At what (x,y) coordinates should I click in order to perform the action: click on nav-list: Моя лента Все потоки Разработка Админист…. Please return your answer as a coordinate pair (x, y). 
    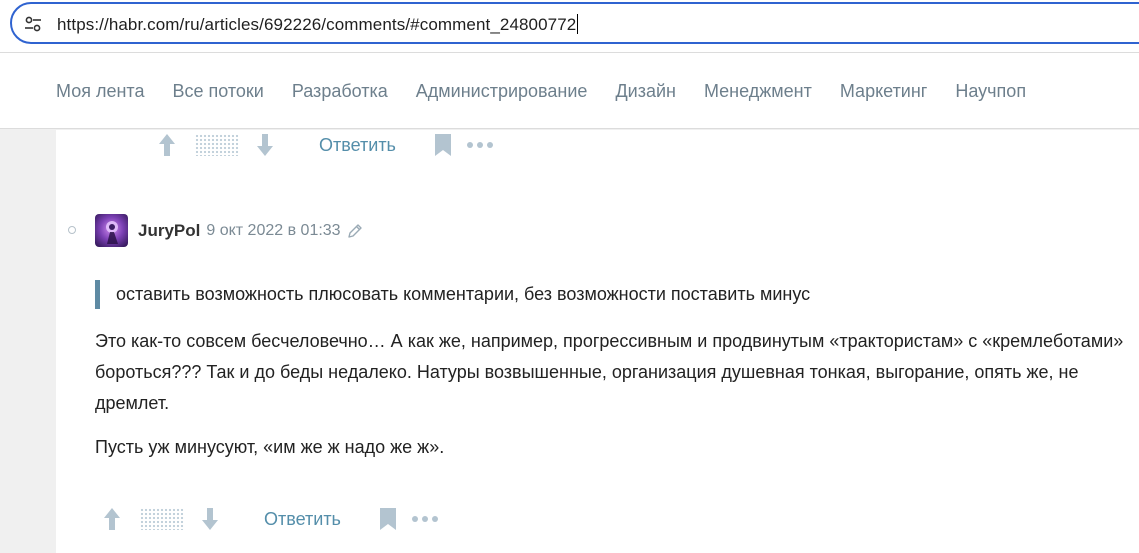
    Looking at the image, I should click on (555, 91).